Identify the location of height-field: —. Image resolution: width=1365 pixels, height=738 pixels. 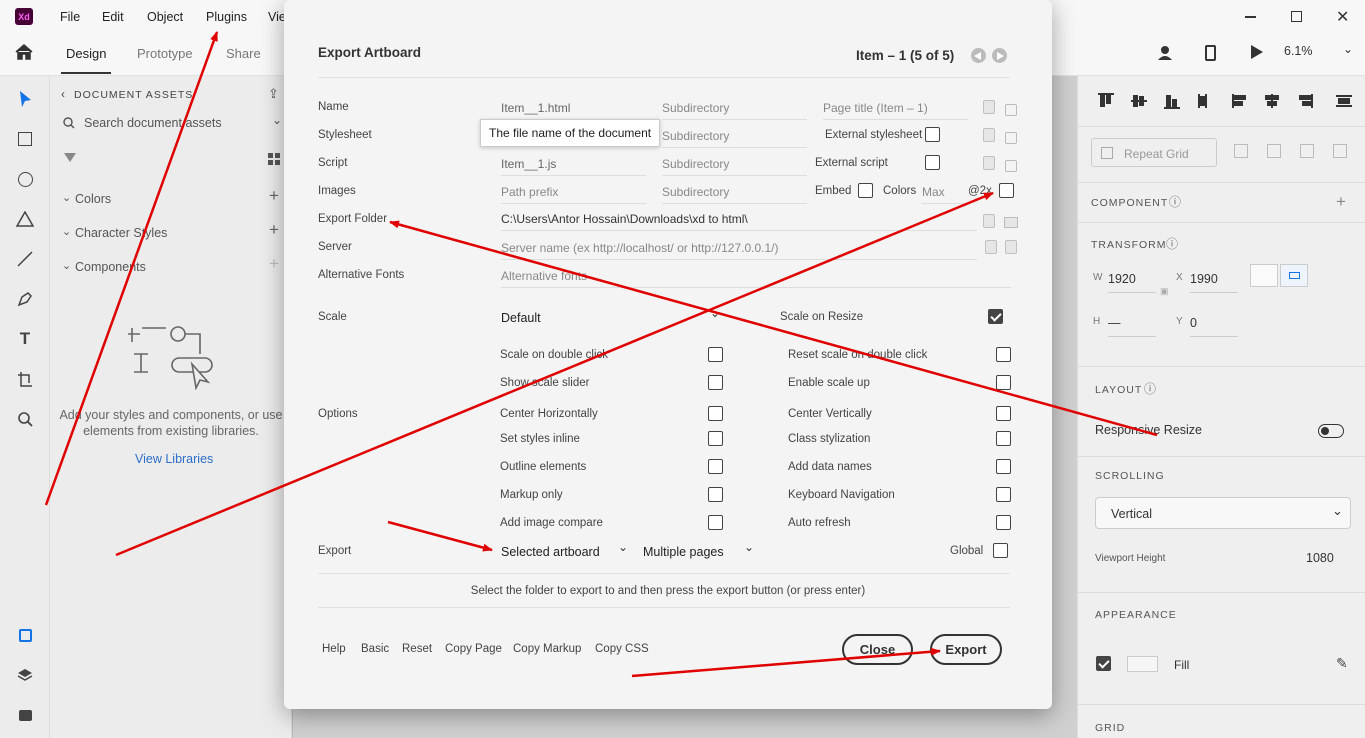
(1132, 326).